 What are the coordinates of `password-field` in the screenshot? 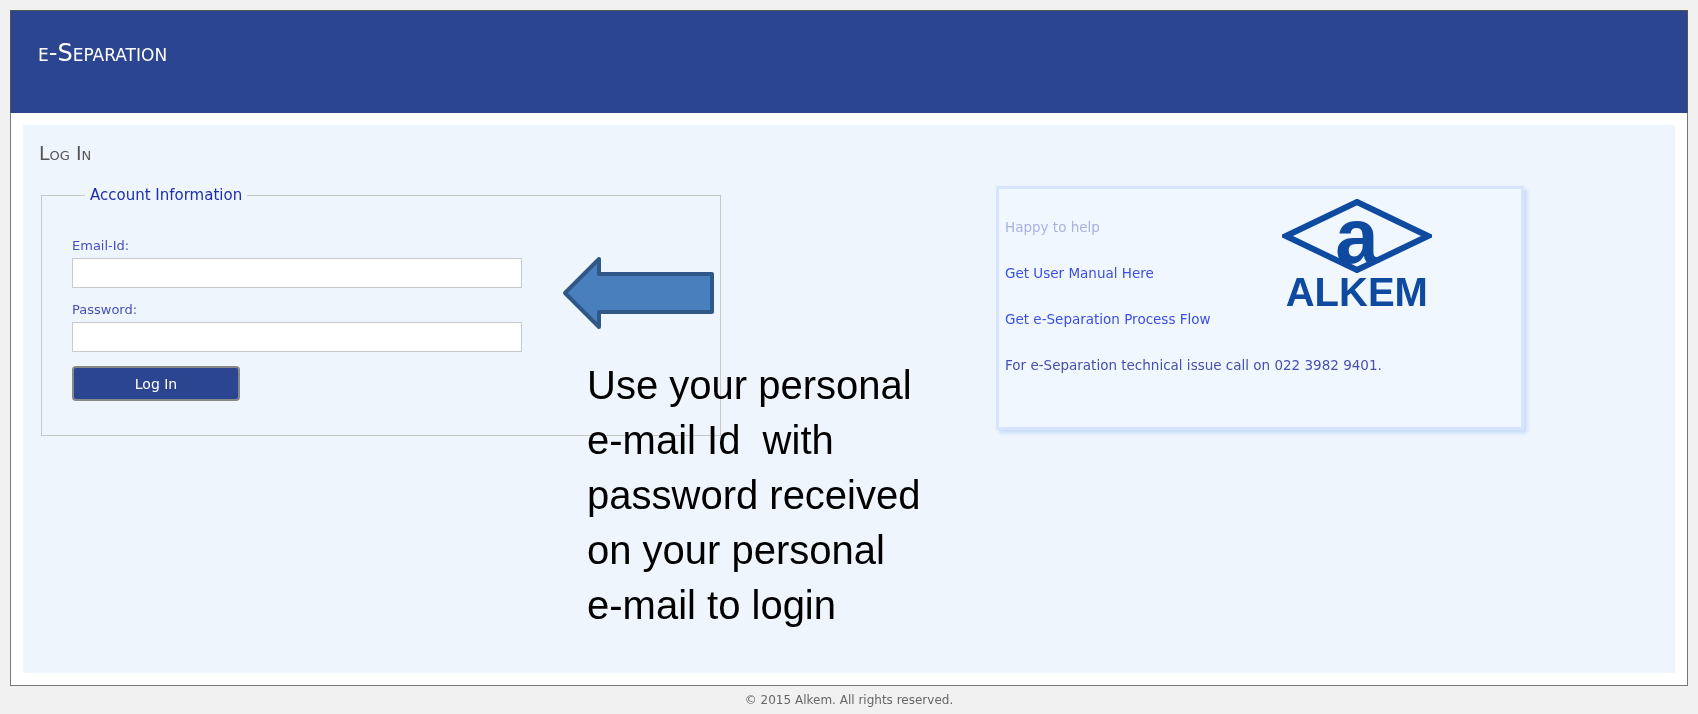 It's located at (297, 337).